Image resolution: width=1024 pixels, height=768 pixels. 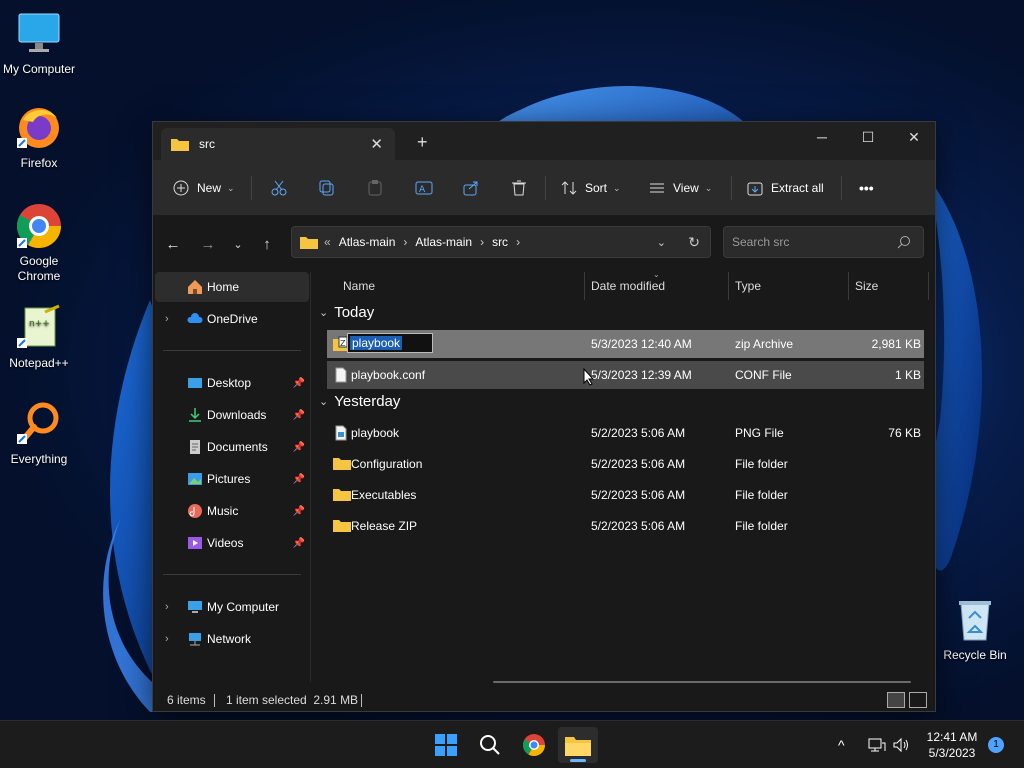 I want to click on up-button: ↑, so click(x=267, y=244).